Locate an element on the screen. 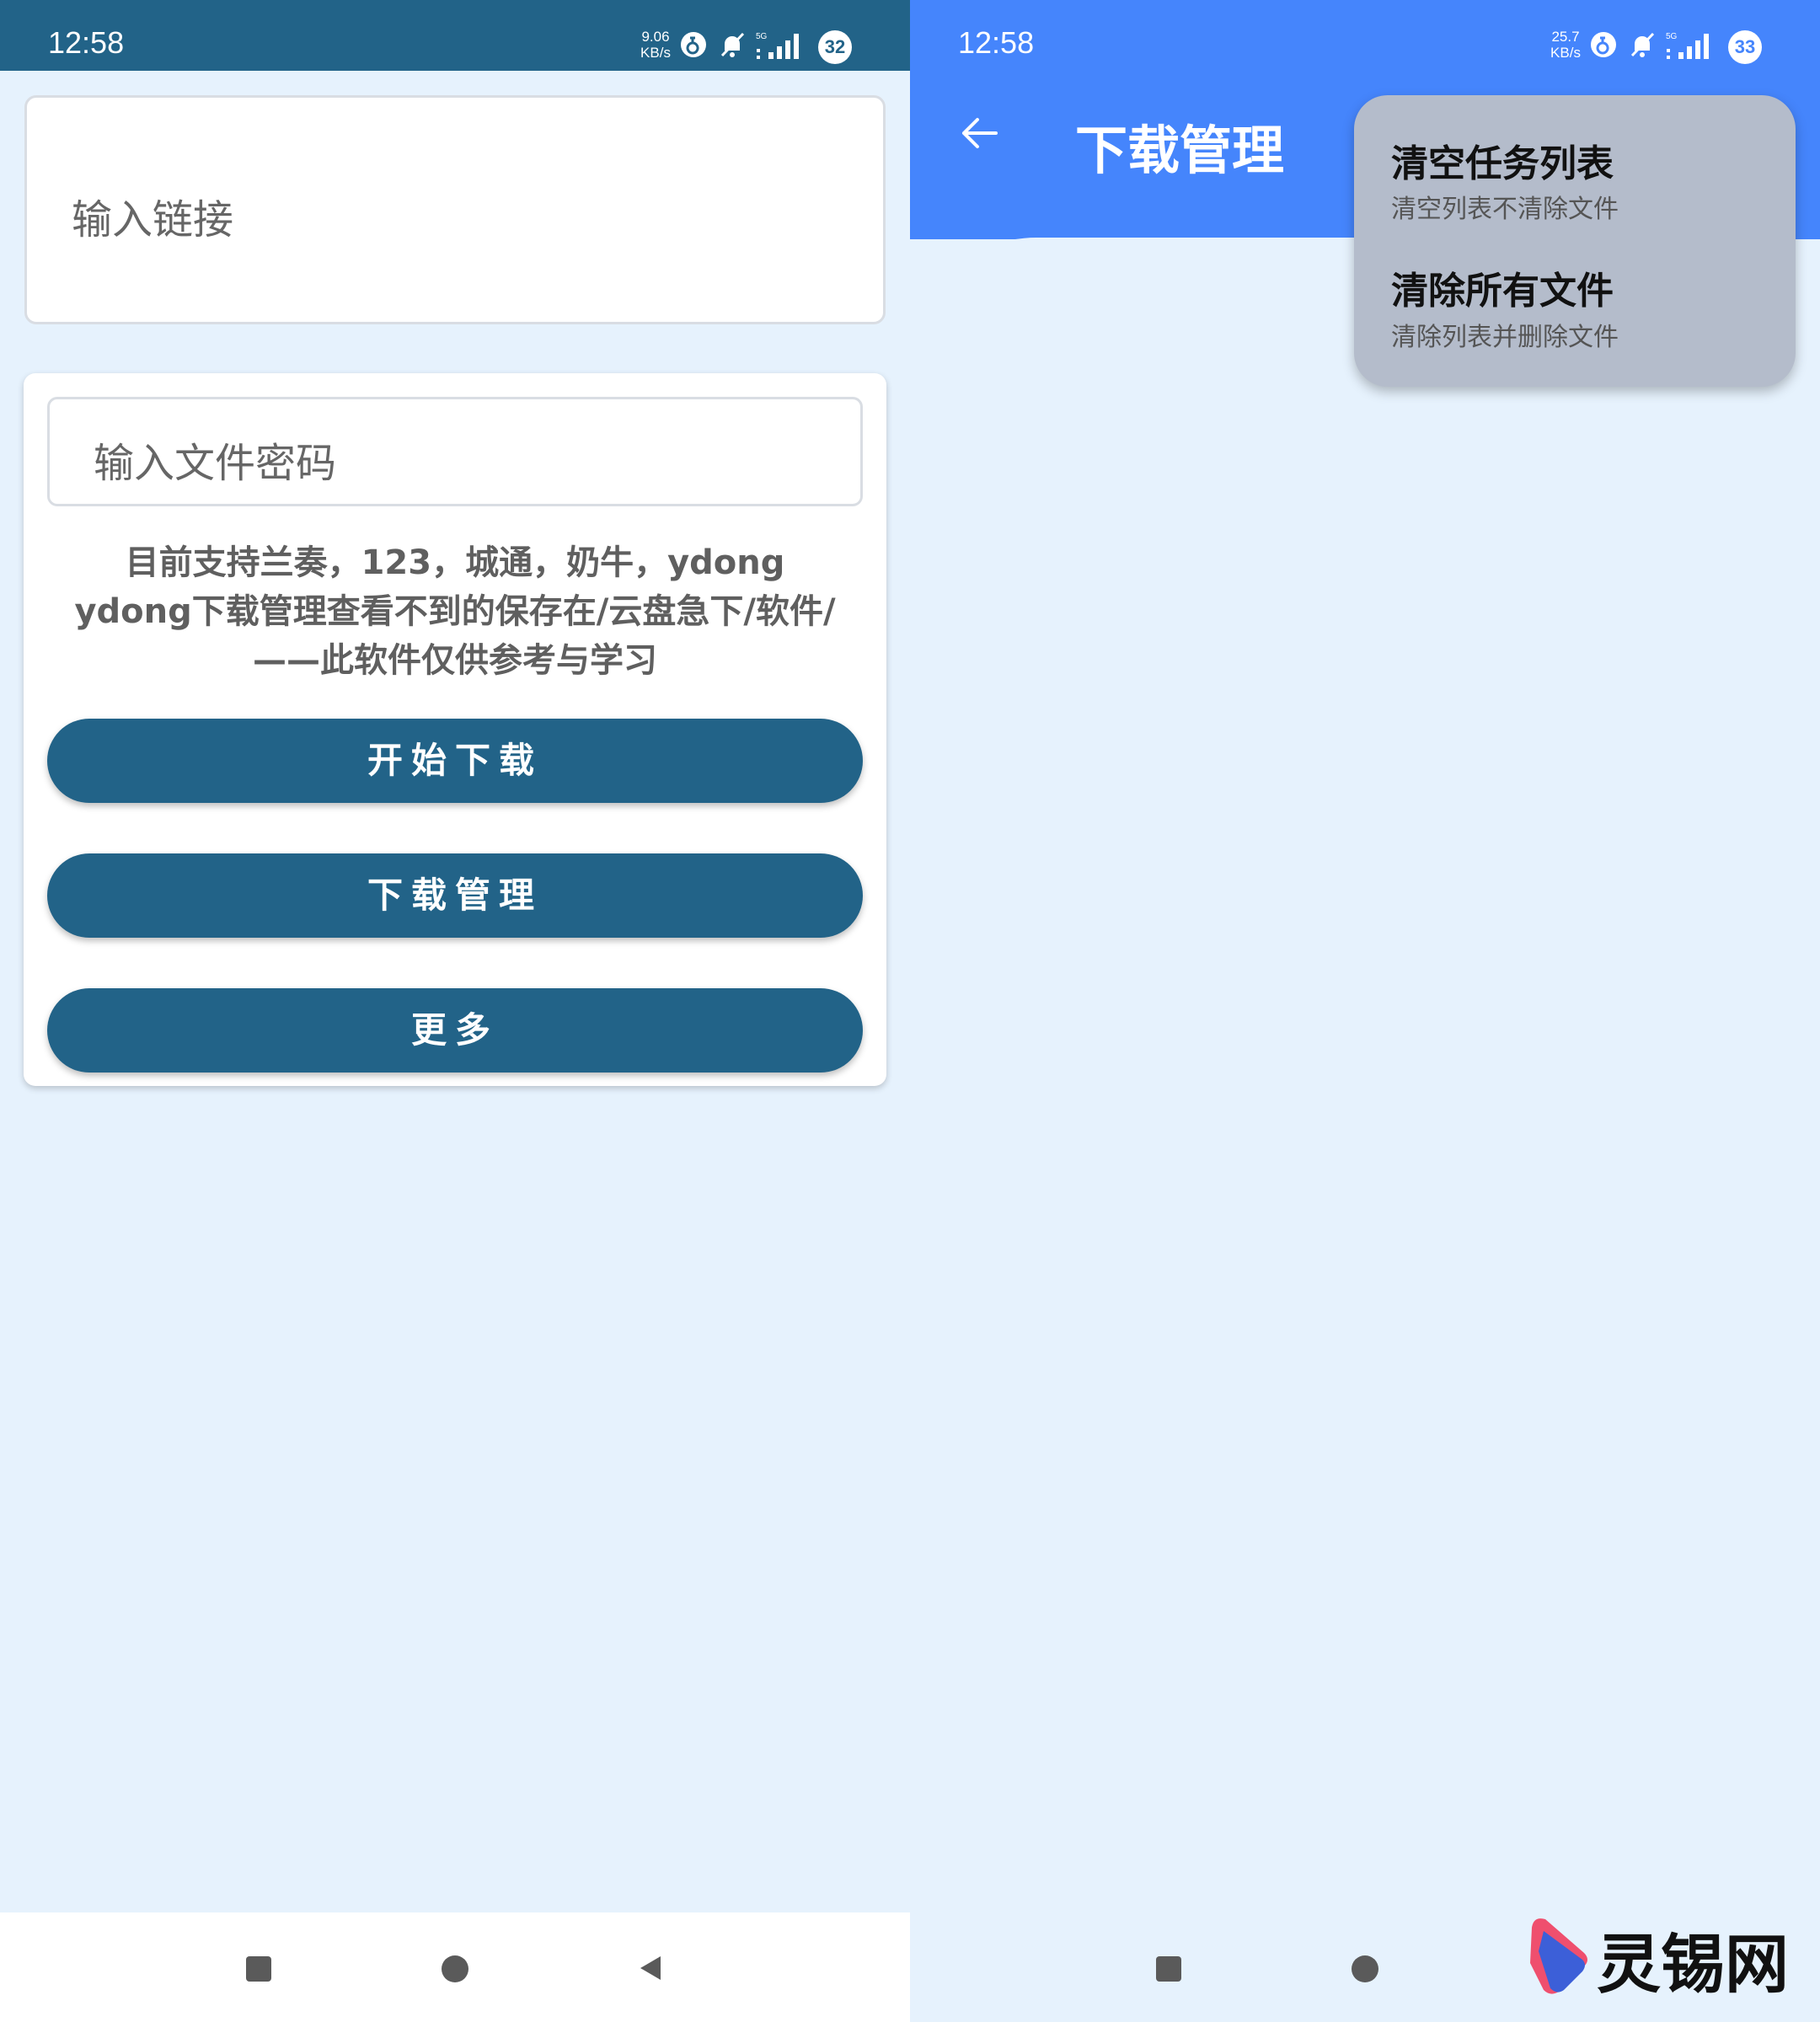 This screenshot has height=2022, width=1820. password-input: 输入文件密码 is located at coordinates (455, 451).